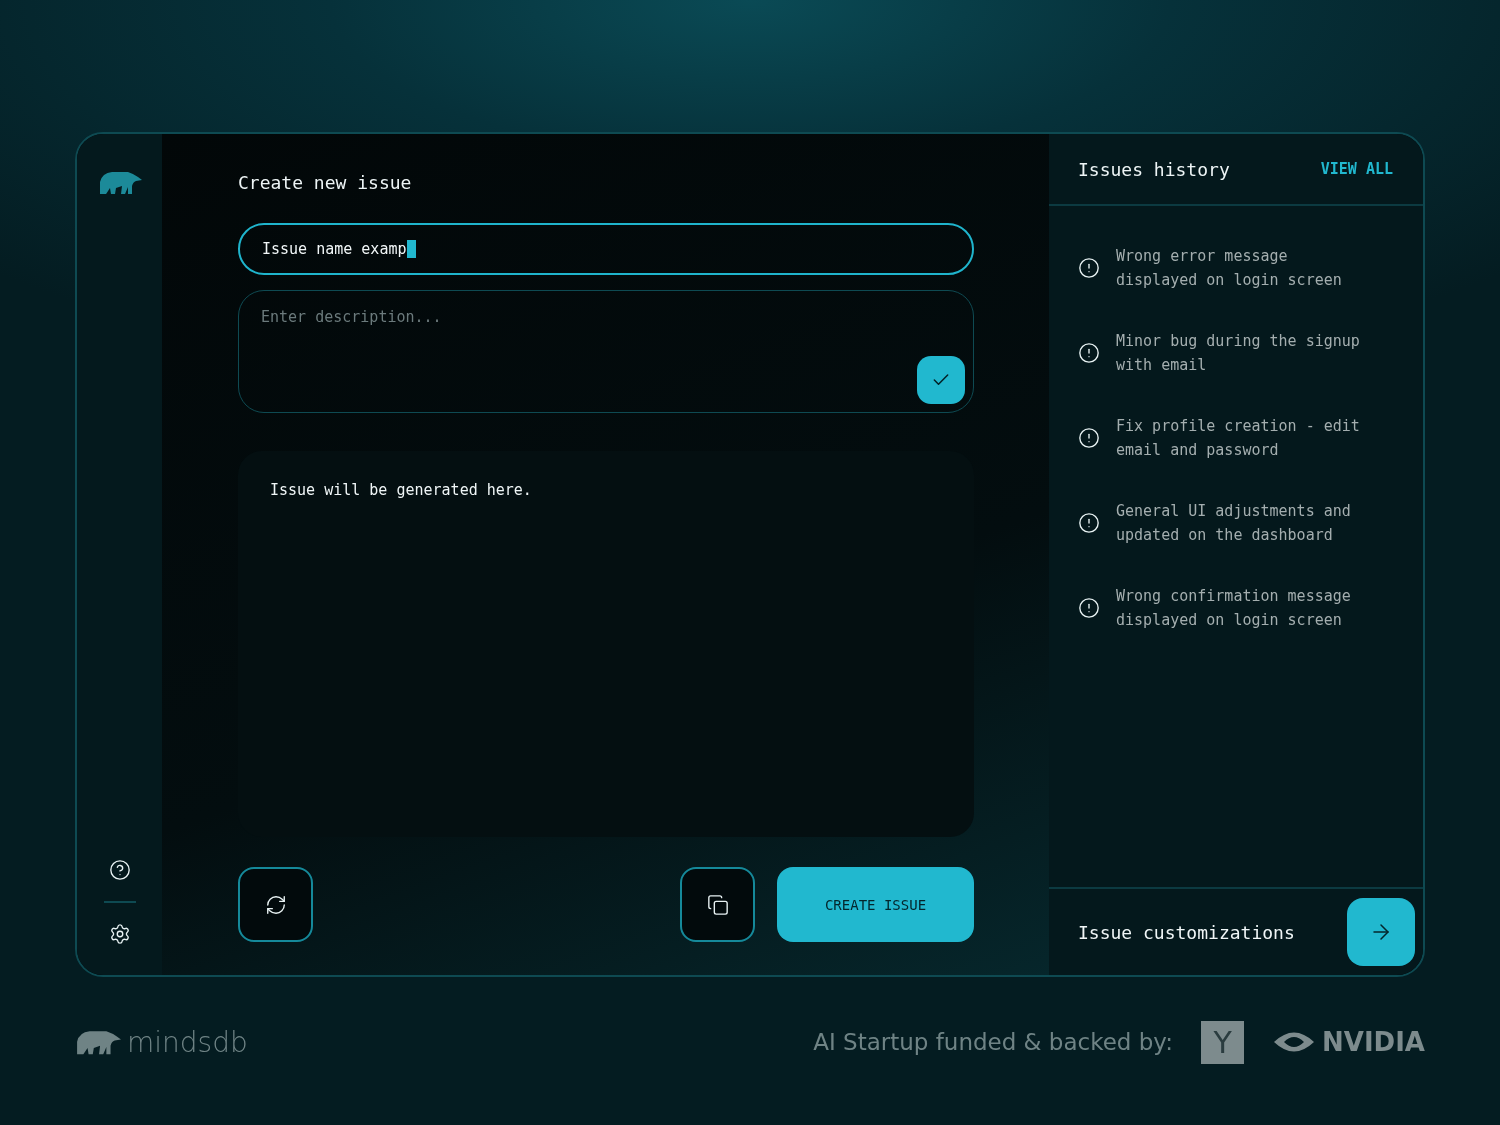  Describe the element at coordinates (1241, 438) in the screenshot. I see `history-item: Fix profile creation - edit email and password` at that location.